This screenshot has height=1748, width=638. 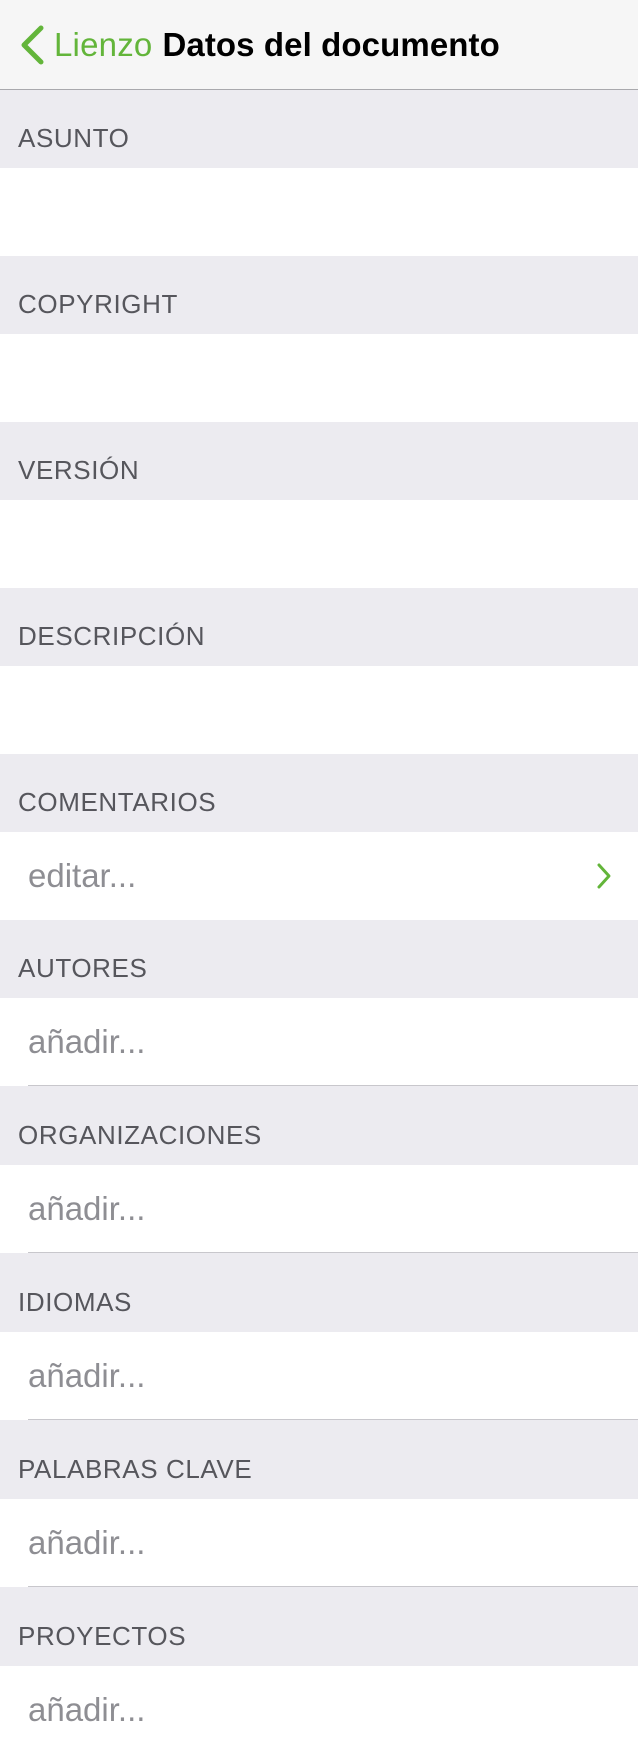 What do you see at coordinates (83, 968) in the screenshot?
I see `section-header-label: AUTORES` at bounding box center [83, 968].